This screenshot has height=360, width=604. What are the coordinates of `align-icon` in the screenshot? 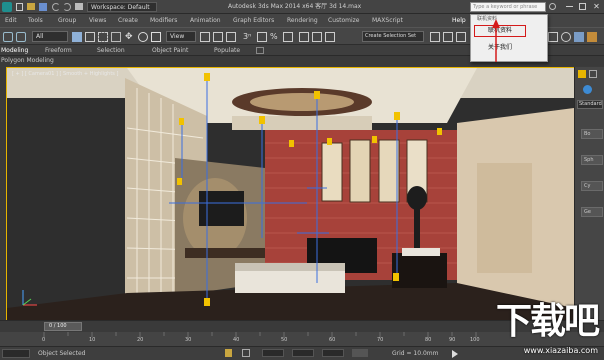 It's located at (330, 37).